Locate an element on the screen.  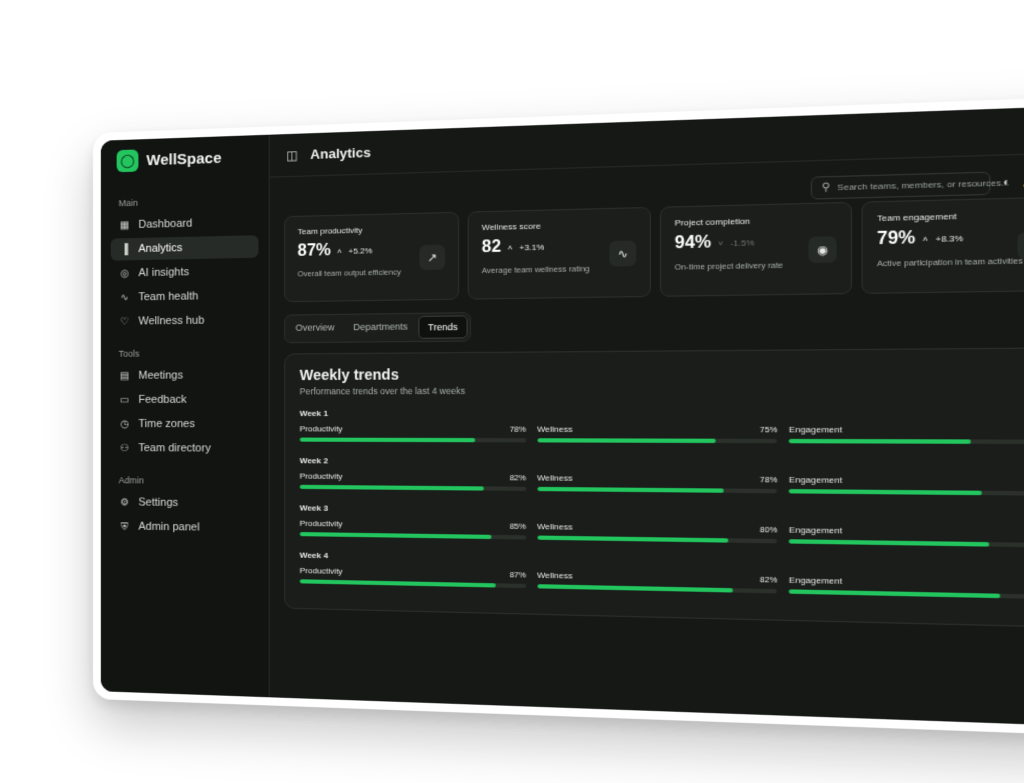
metric-engagement: Engagement 72% is located at coordinates (906, 435).